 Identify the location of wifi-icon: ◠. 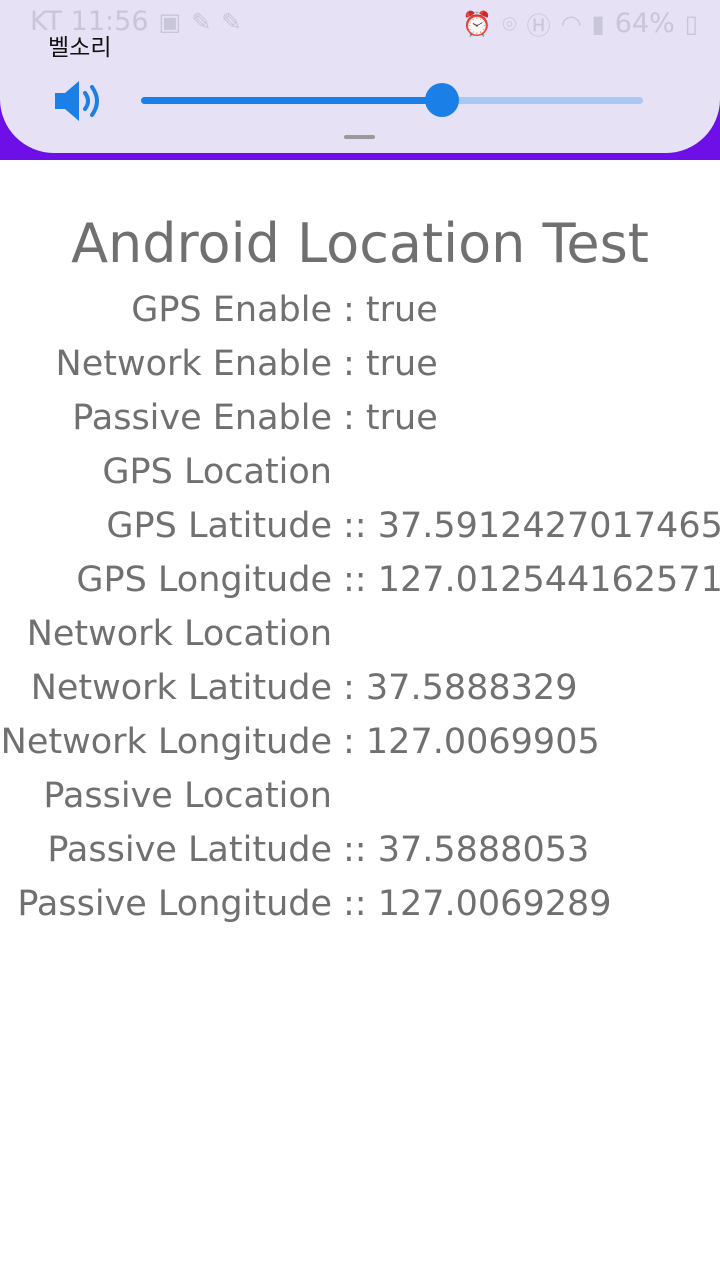
(571, 23).